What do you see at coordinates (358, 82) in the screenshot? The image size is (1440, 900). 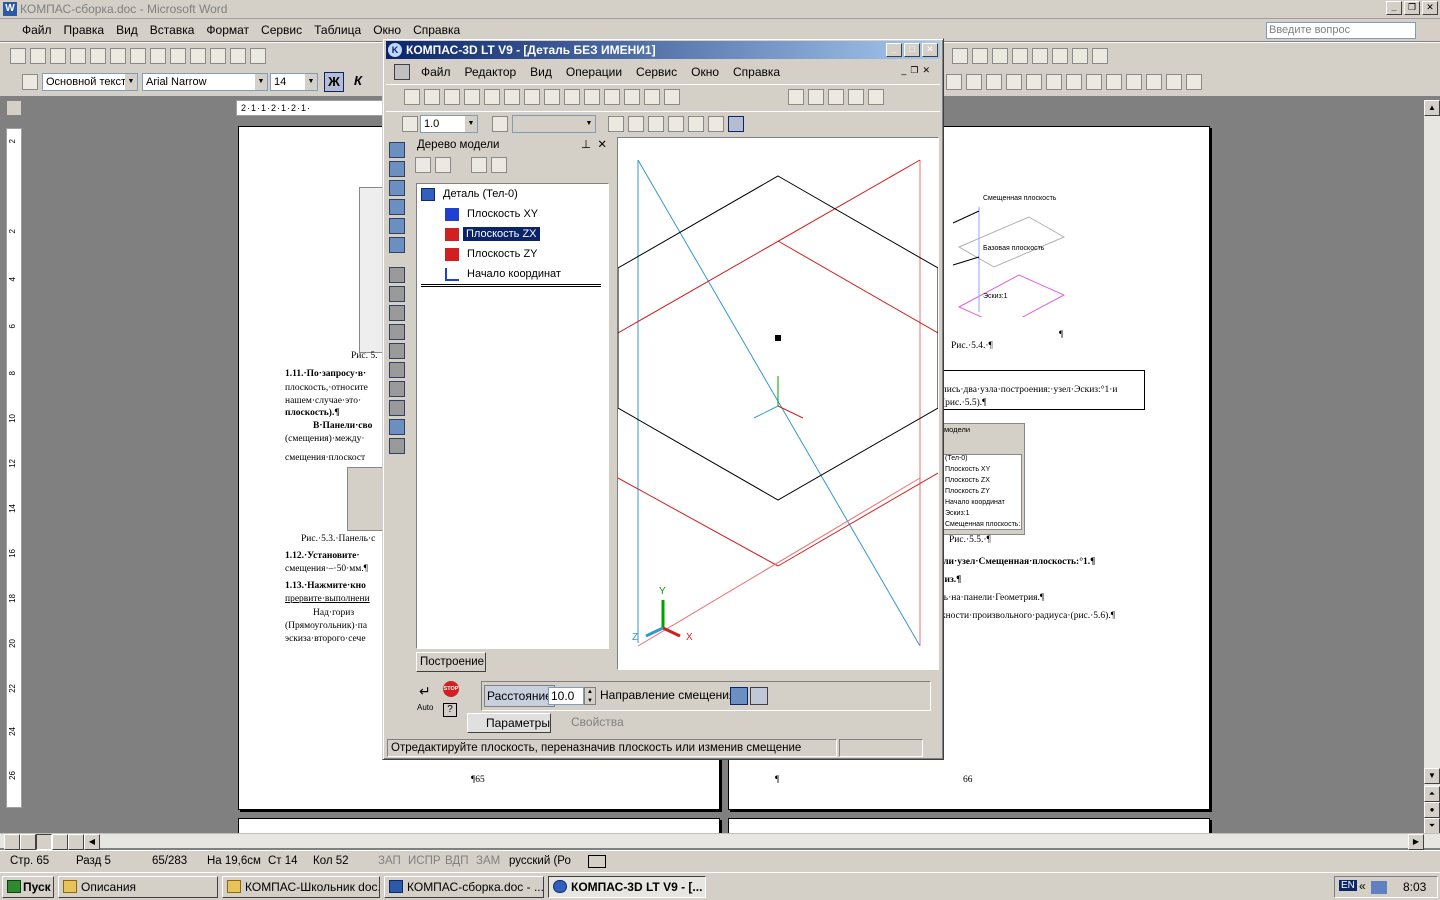 I see `italic-button: К` at bounding box center [358, 82].